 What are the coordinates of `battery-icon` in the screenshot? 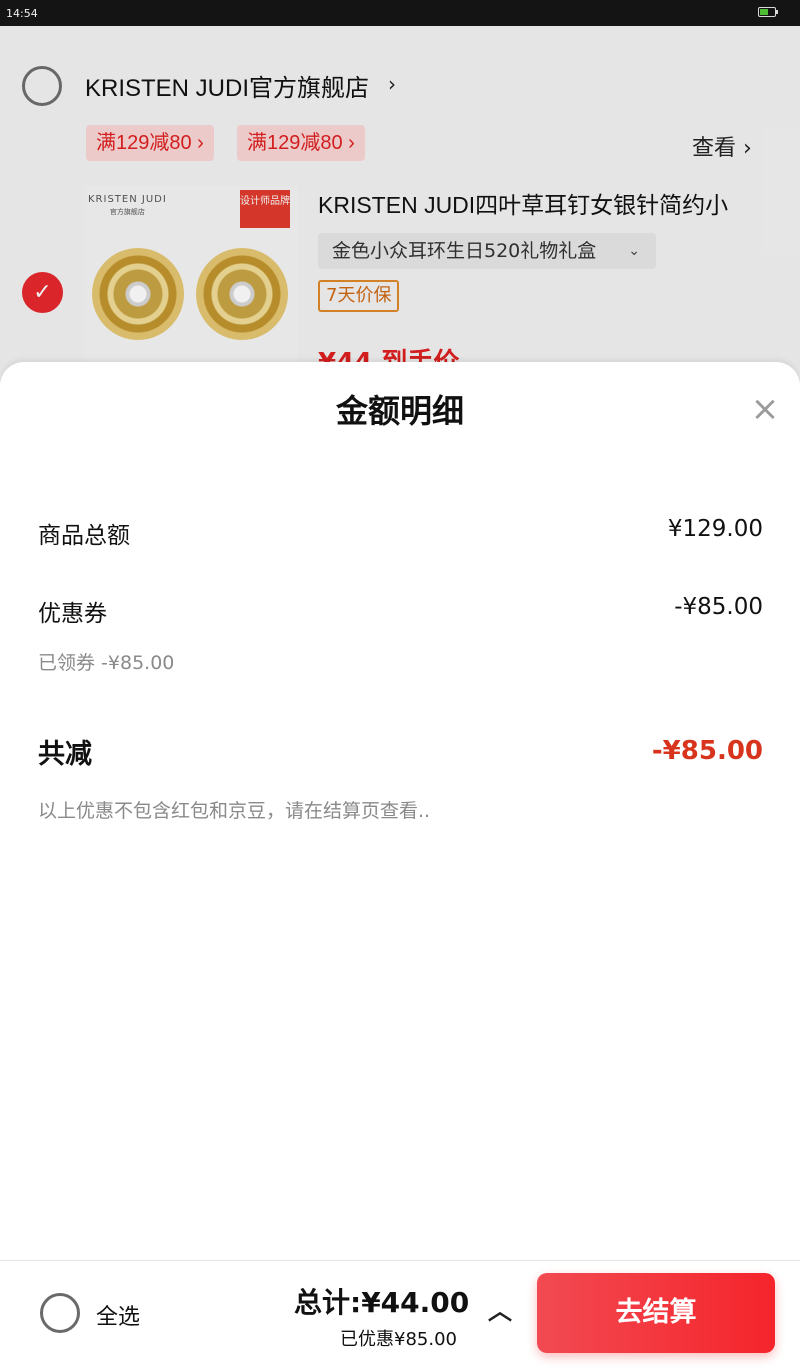 It's located at (768, 12).